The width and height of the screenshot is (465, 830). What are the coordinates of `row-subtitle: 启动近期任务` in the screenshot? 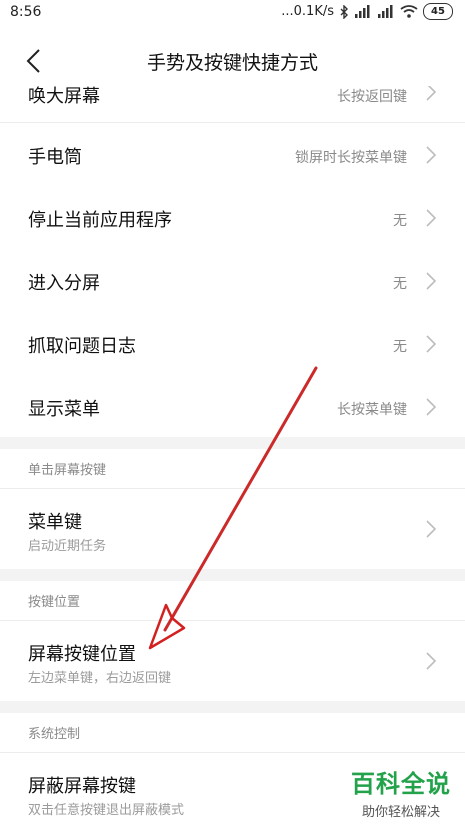 It's located at (67, 546).